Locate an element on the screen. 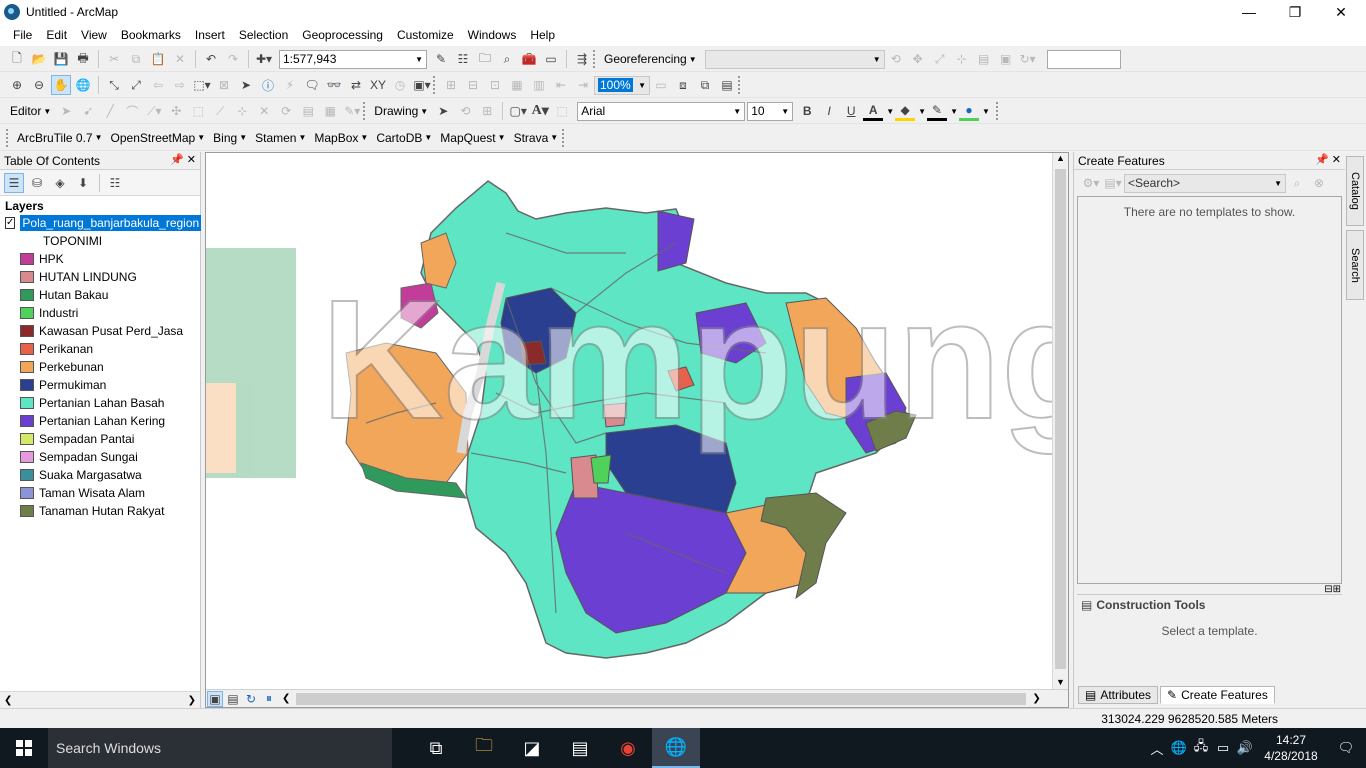 This screenshot has height=768, width=1366. scroll-up-icon: ▲ is located at coordinates (1060, 158).